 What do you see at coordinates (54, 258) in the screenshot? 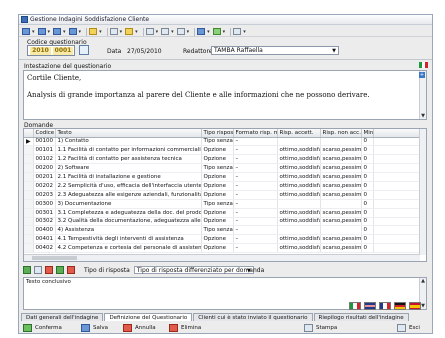
I see `scroll-thumb` at bounding box center [54, 258].